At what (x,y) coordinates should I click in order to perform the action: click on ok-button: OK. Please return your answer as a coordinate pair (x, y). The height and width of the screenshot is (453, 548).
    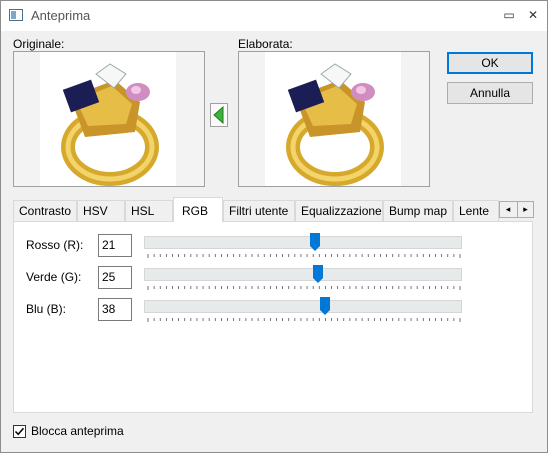
    Looking at the image, I should click on (490, 63).